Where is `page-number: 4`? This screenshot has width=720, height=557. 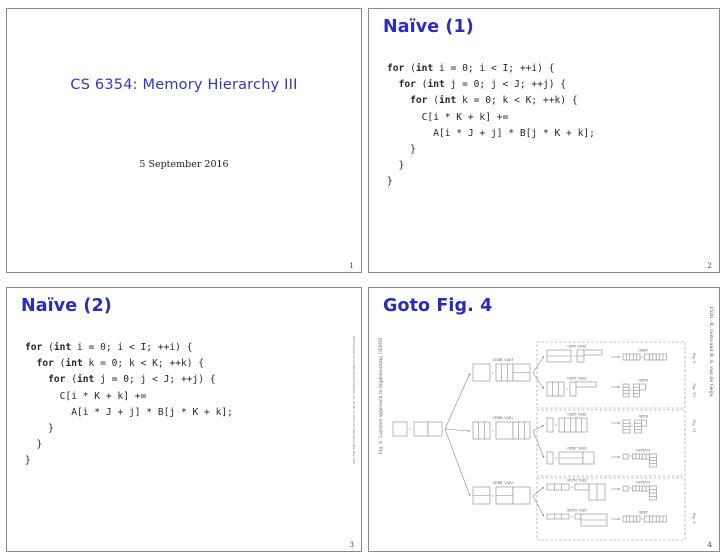 page-number: 4 is located at coordinates (709, 544).